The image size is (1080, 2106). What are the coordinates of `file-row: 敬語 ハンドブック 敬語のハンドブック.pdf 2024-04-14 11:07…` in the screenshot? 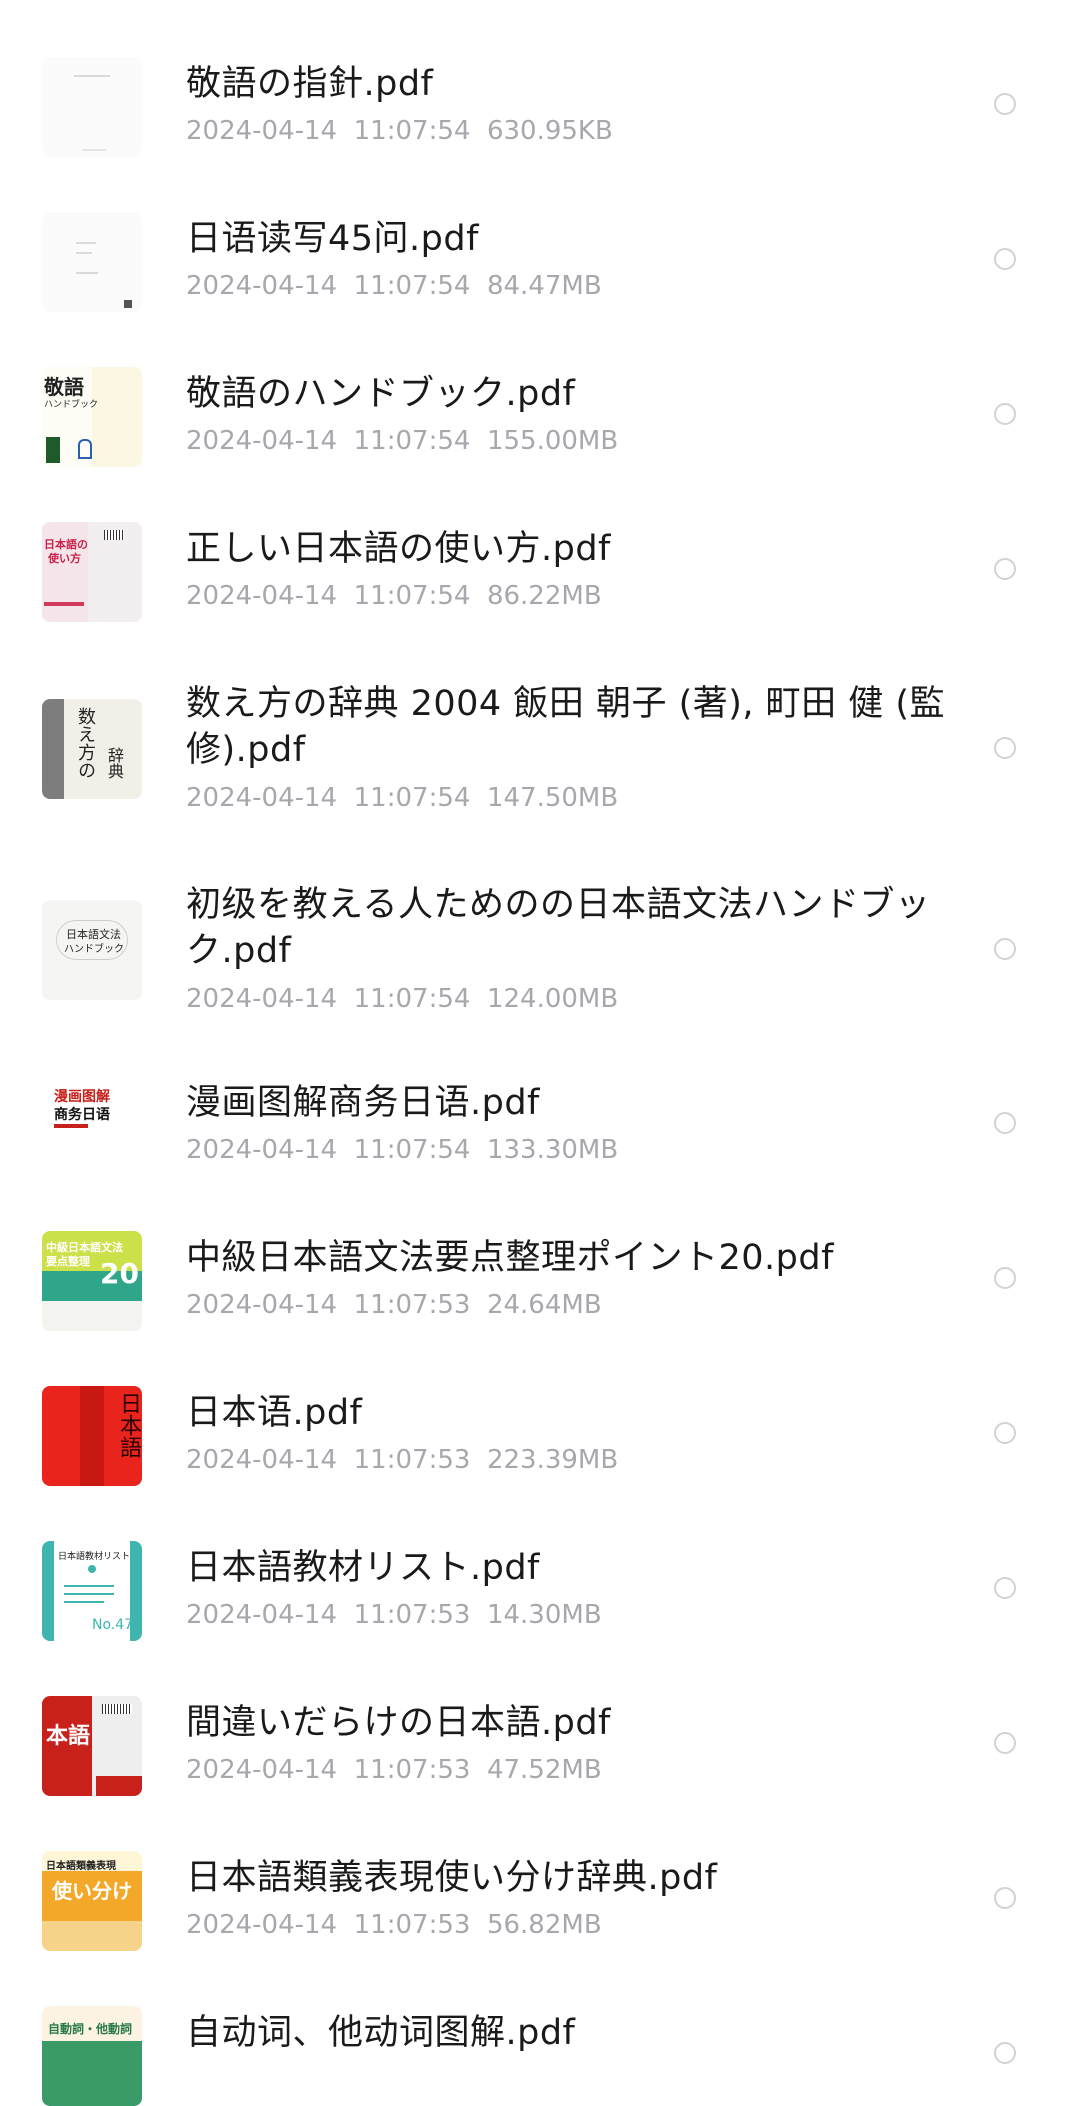 It's located at (540, 420).